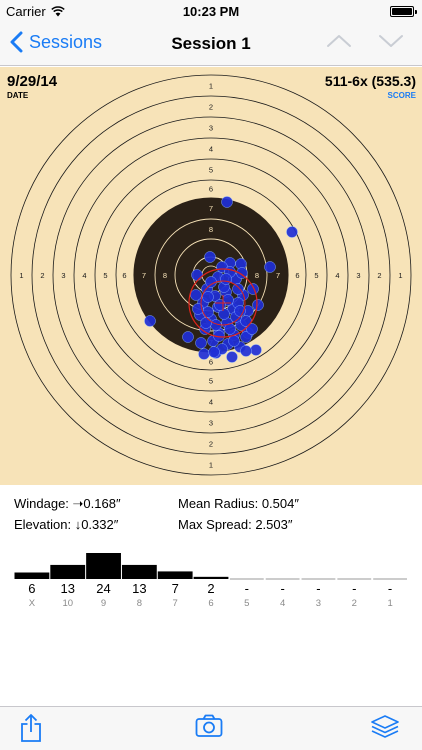 Image resolution: width=422 pixels, height=750 pixels. I want to click on layers-button, so click(385, 729).